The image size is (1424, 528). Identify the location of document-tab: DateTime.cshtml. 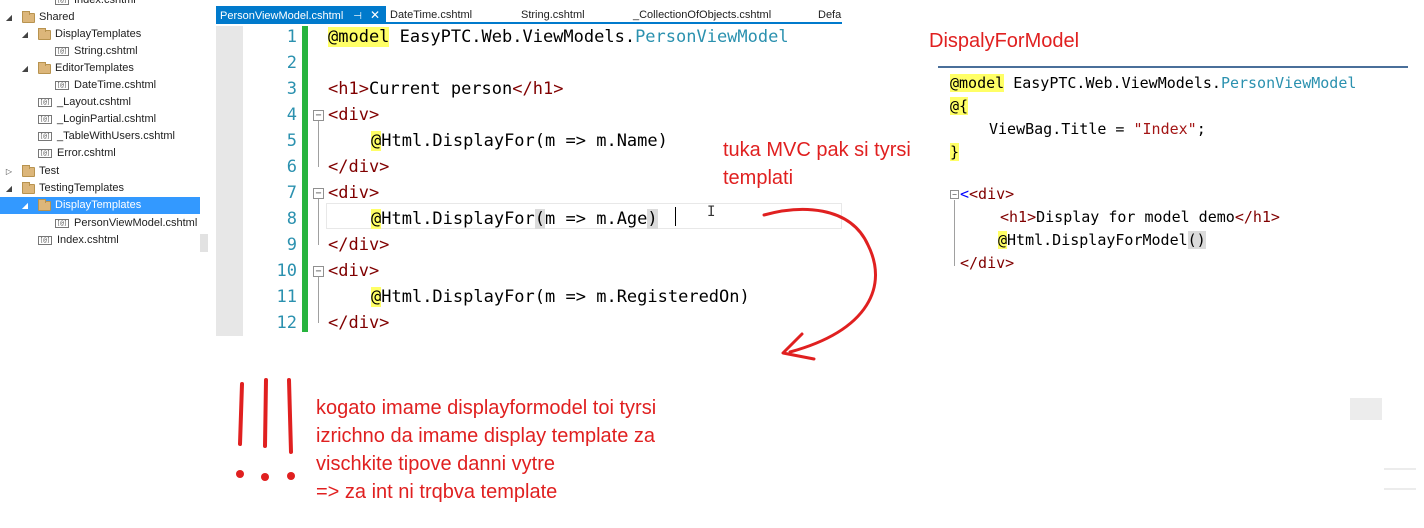
(429, 15).